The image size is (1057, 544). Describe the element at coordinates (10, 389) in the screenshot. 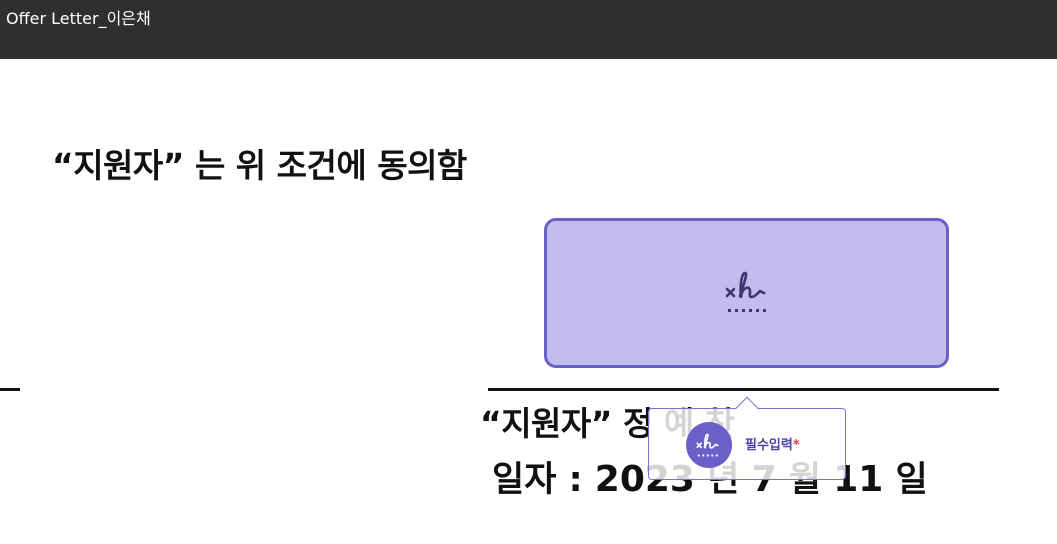

I see `signature-rule-left` at that location.